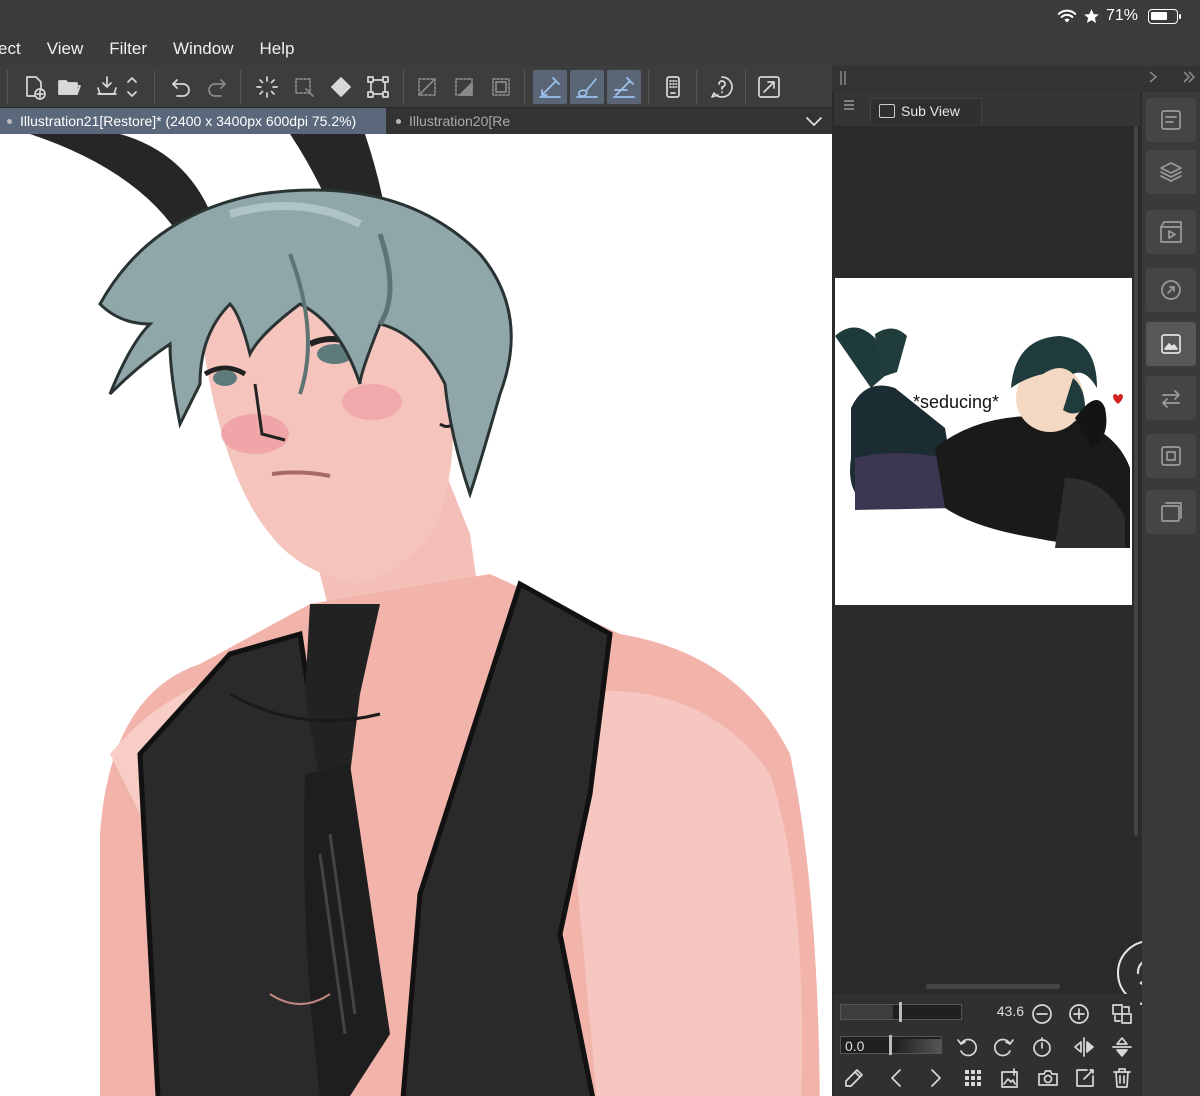 Image resolution: width=1200 pixels, height=1096 pixels. I want to click on drag-handle-icon, so click(843, 78).